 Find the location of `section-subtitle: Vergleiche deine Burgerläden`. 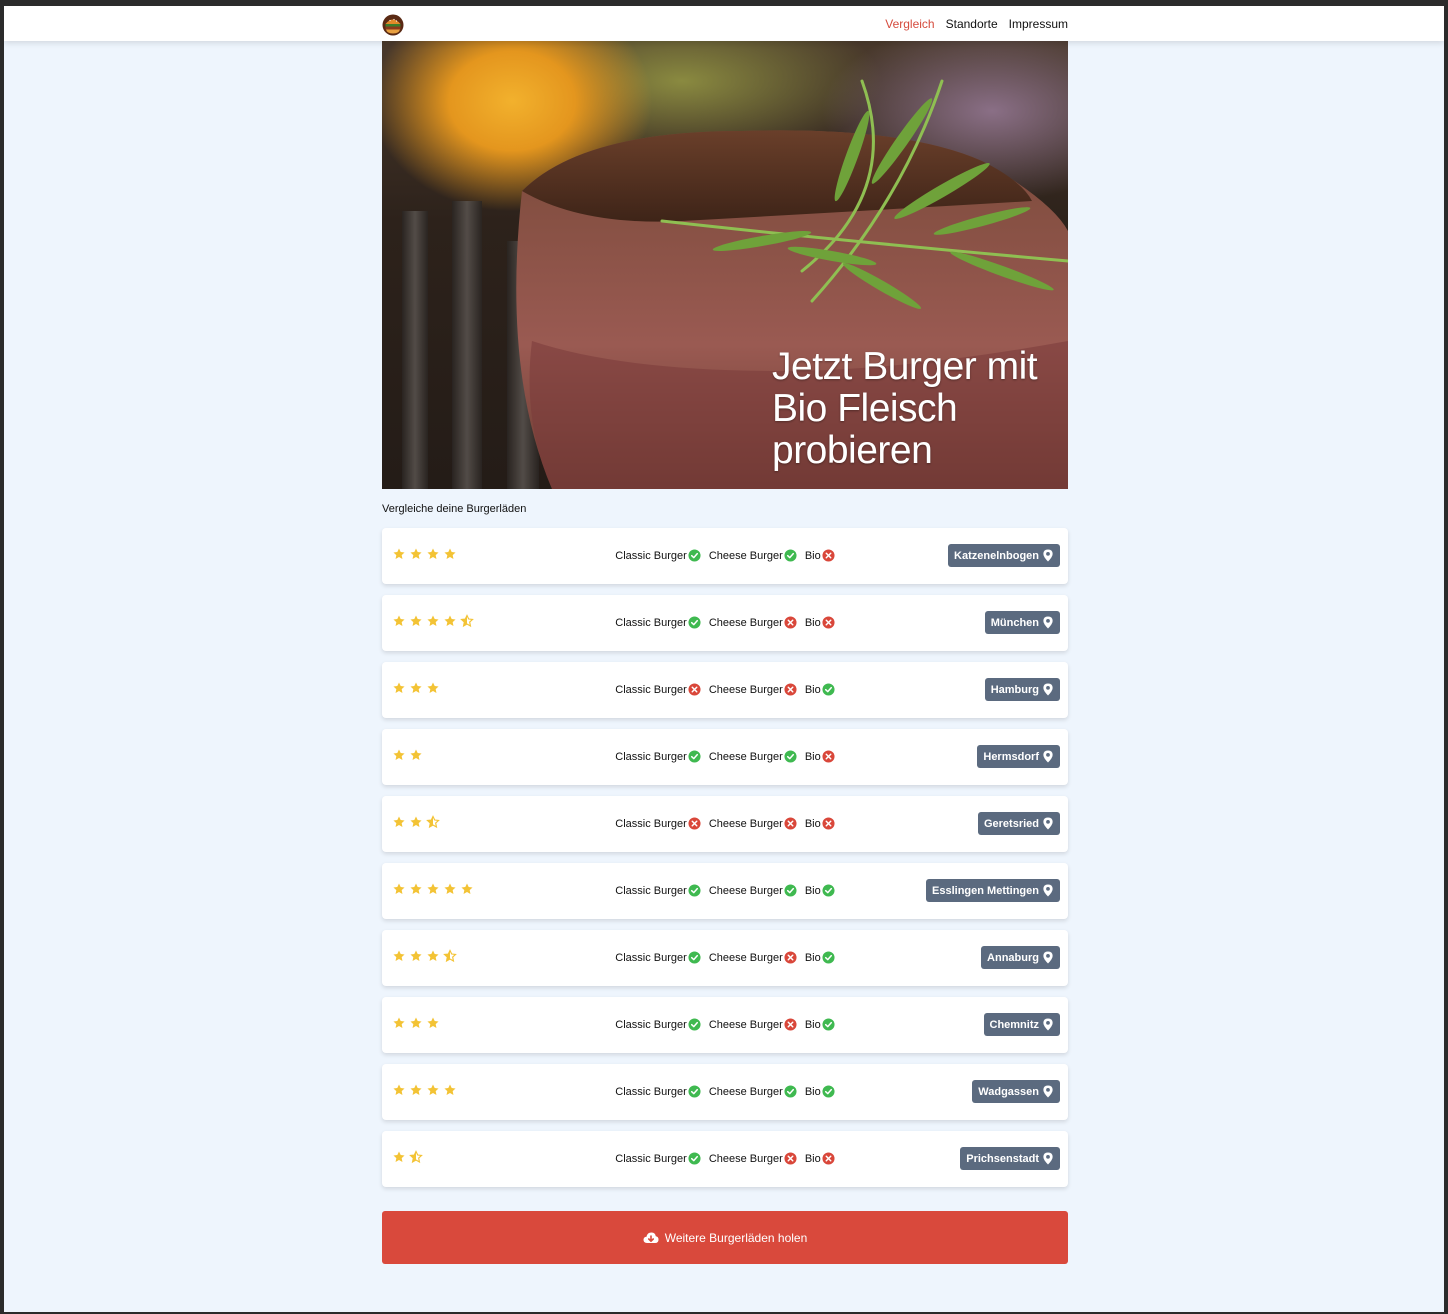

section-subtitle: Vergleiche deine Burgerläden is located at coordinates (454, 509).